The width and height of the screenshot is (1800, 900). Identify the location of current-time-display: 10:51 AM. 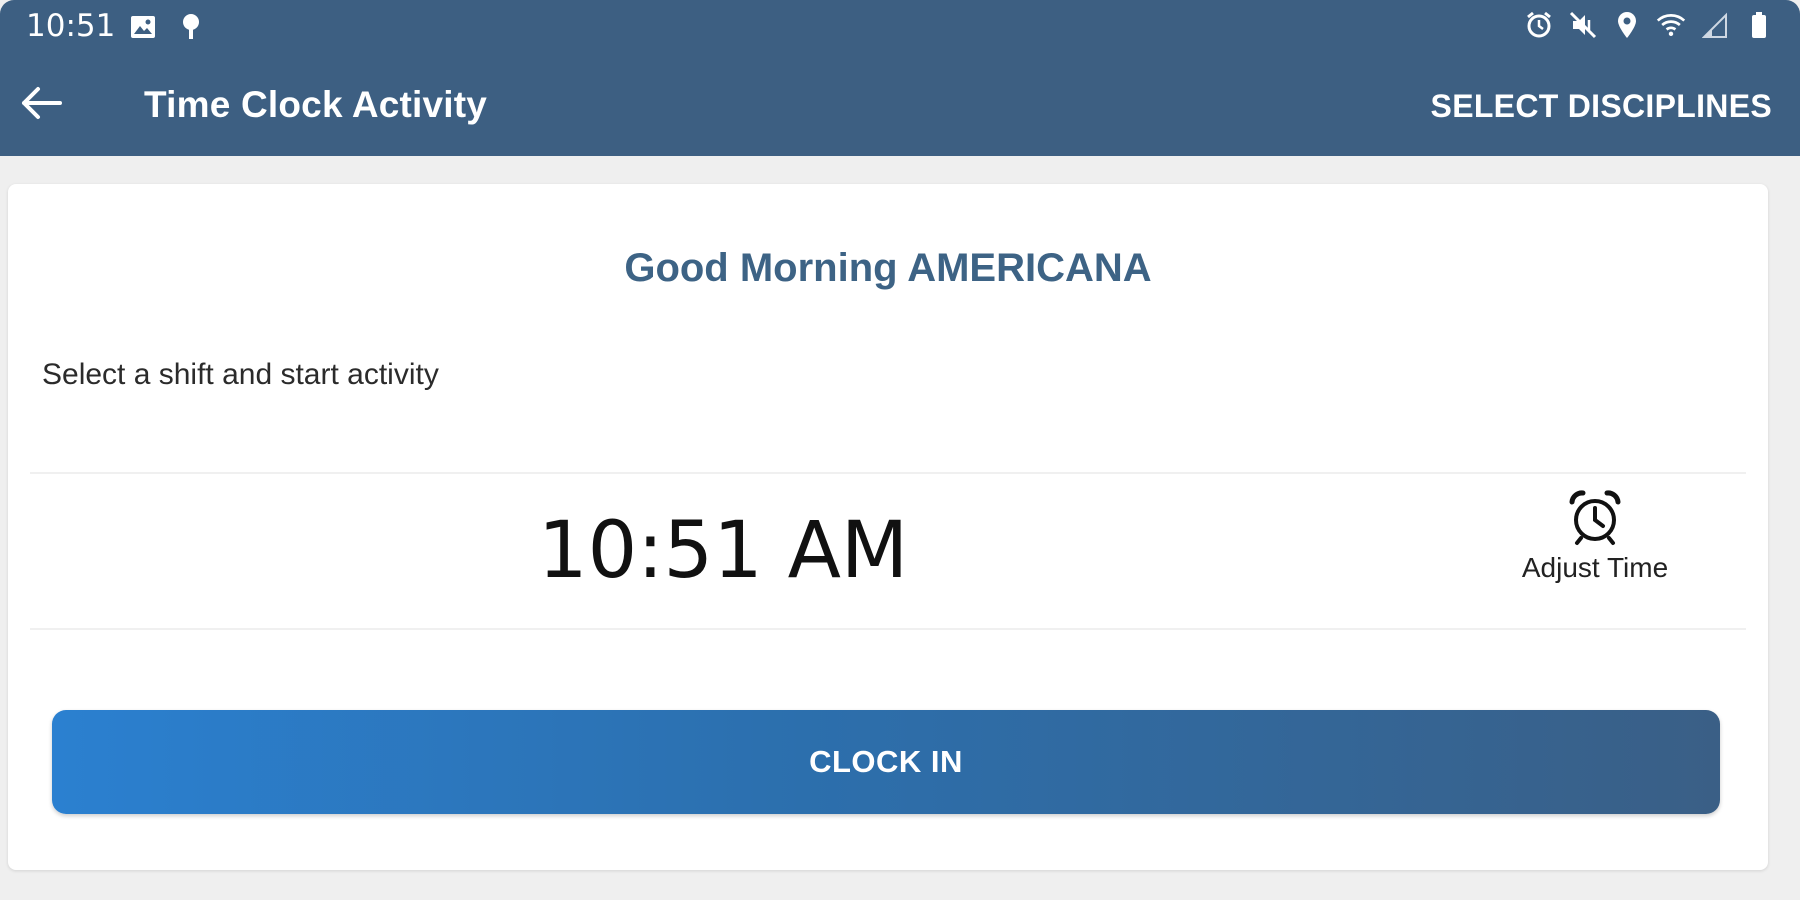
(723, 551).